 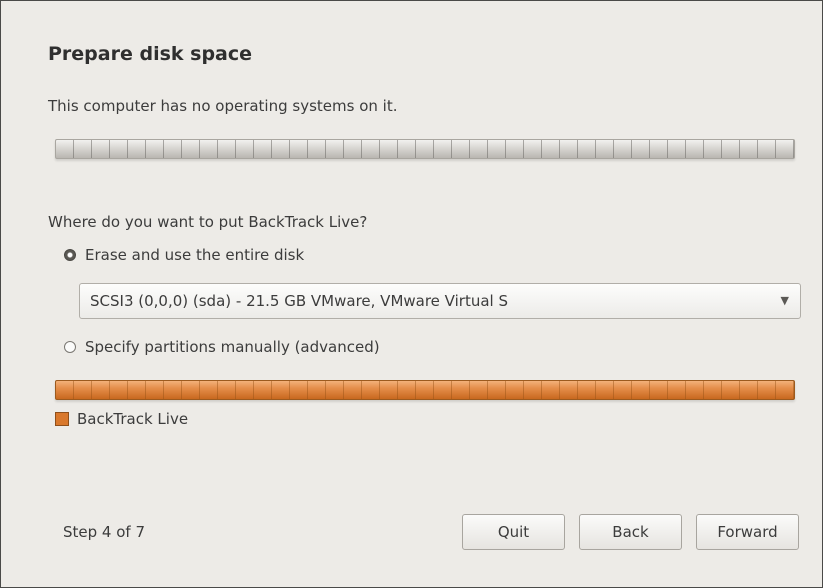 What do you see at coordinates (70, 255) in the screenshot?
I see `radio-checked-icon` at bounding box center [70, 255].